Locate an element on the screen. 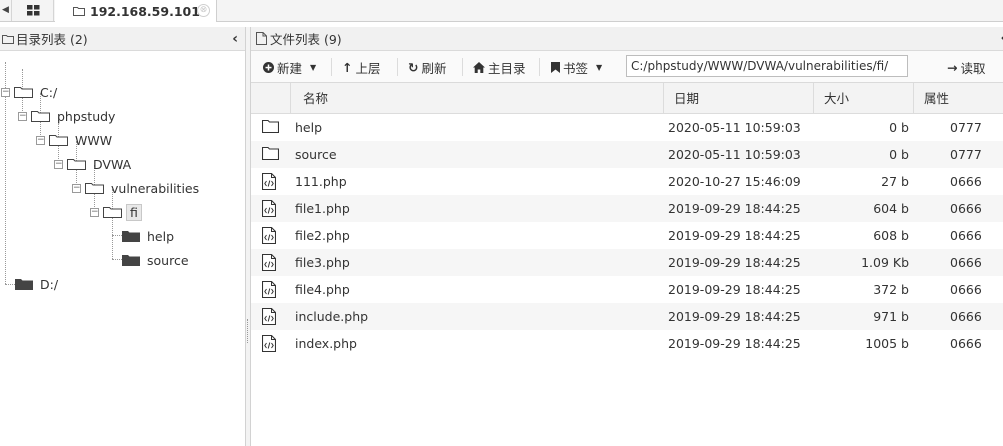  folder-icon is located at coordinates (270, 154).